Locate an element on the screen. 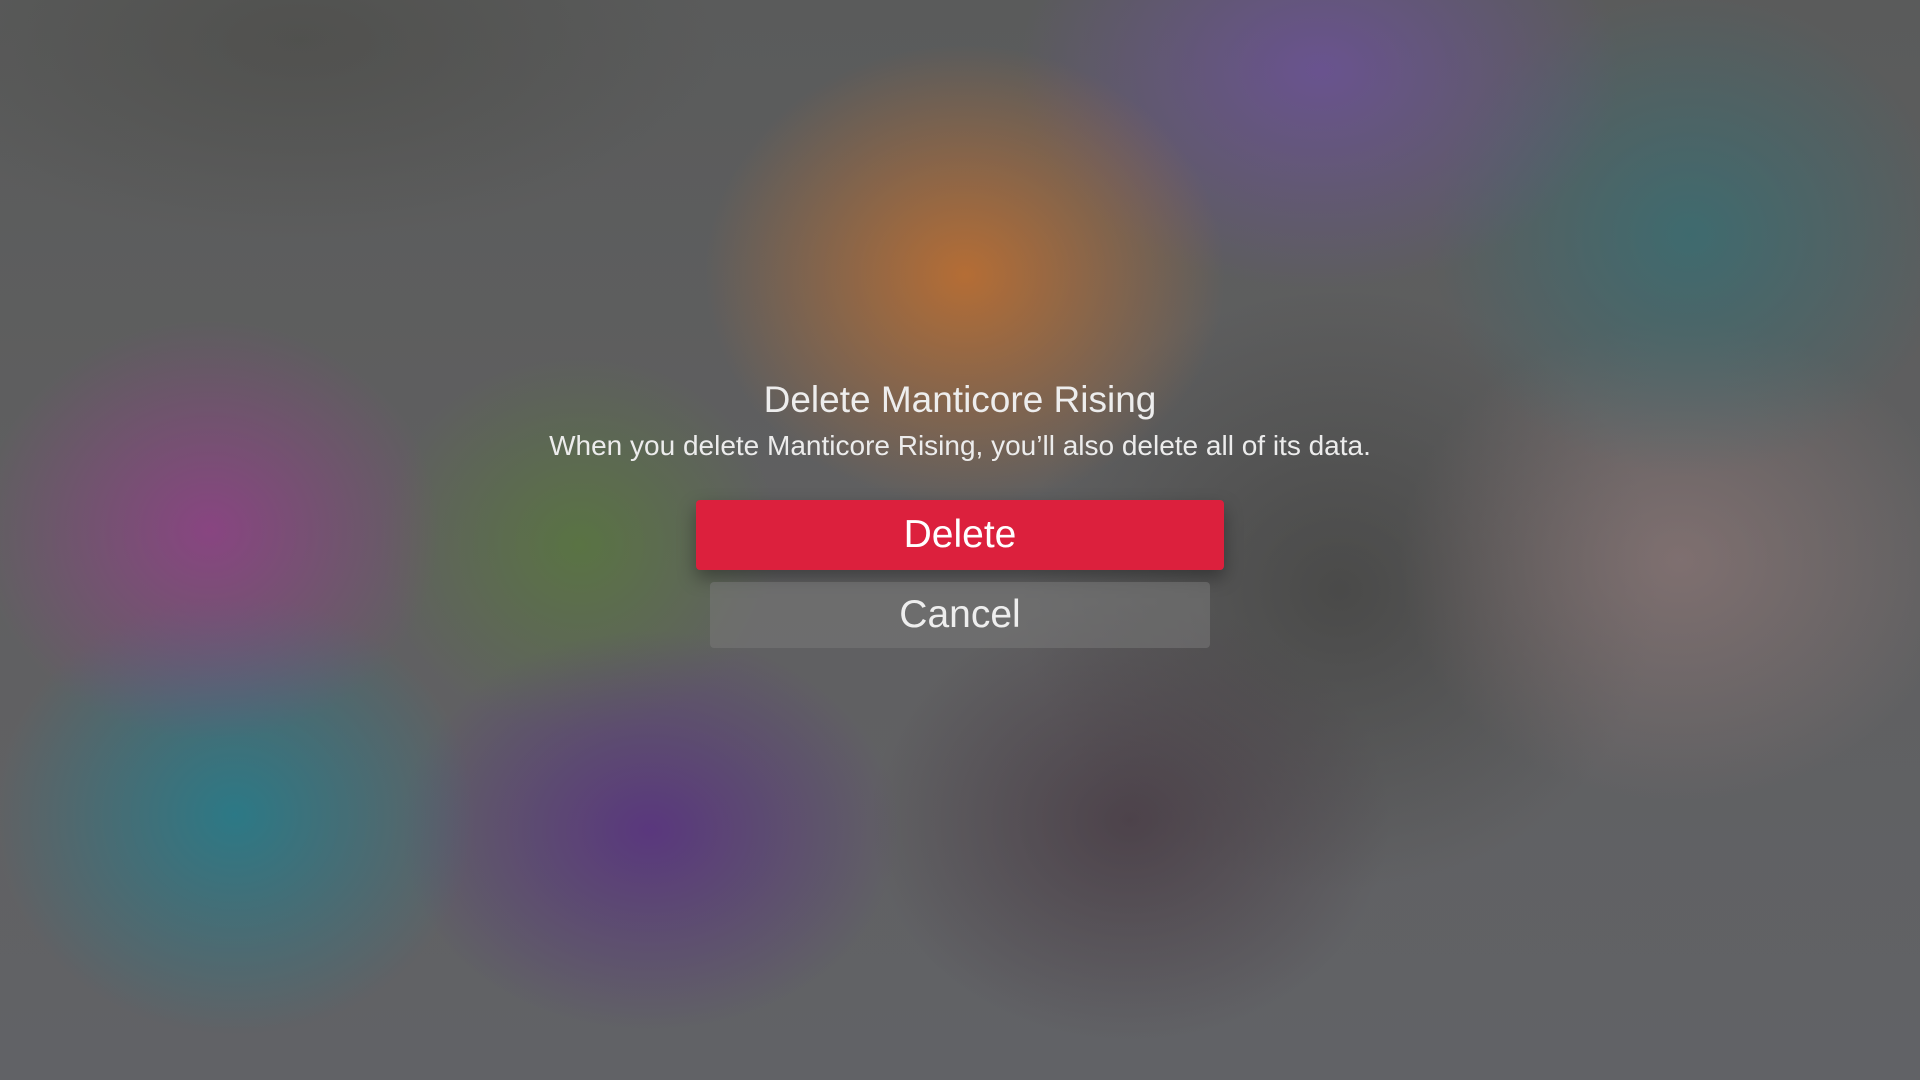  delete-button: Delete is located at coordinates (960, 535).